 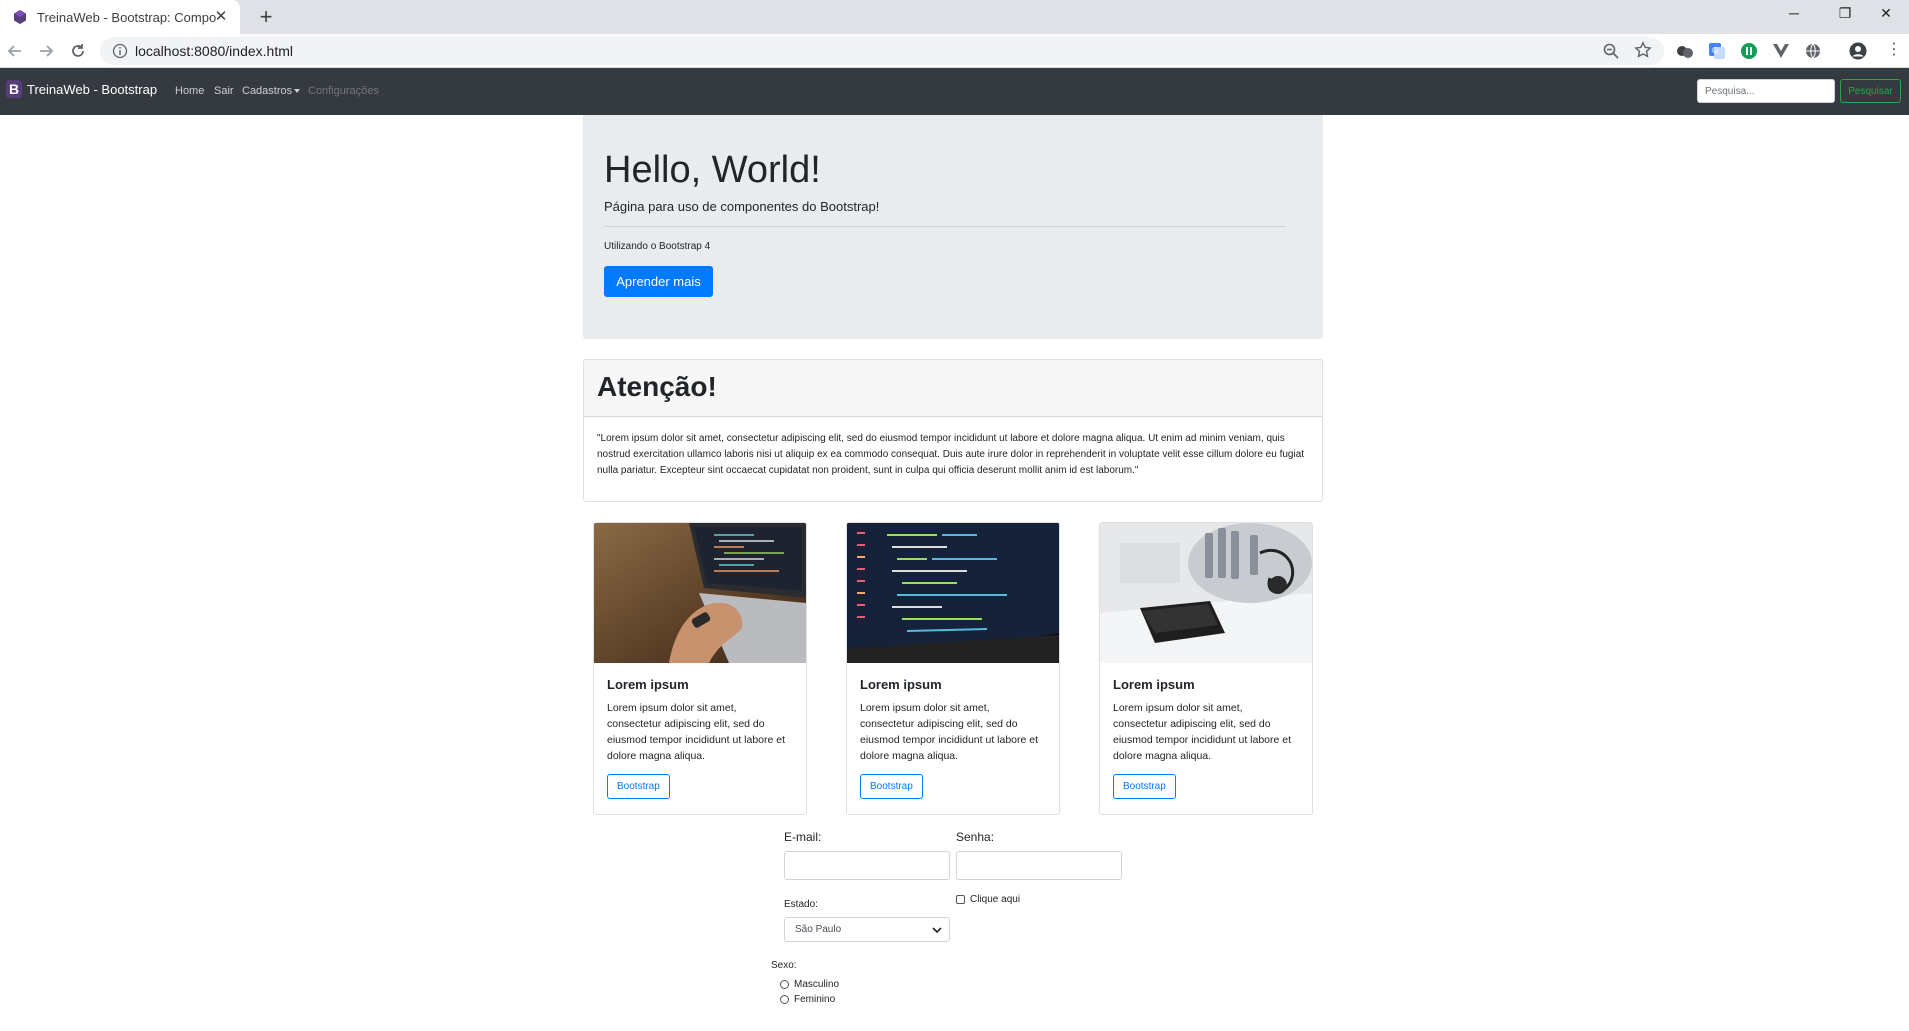 I want to click on senha-field, so click(x=1039, y=865).